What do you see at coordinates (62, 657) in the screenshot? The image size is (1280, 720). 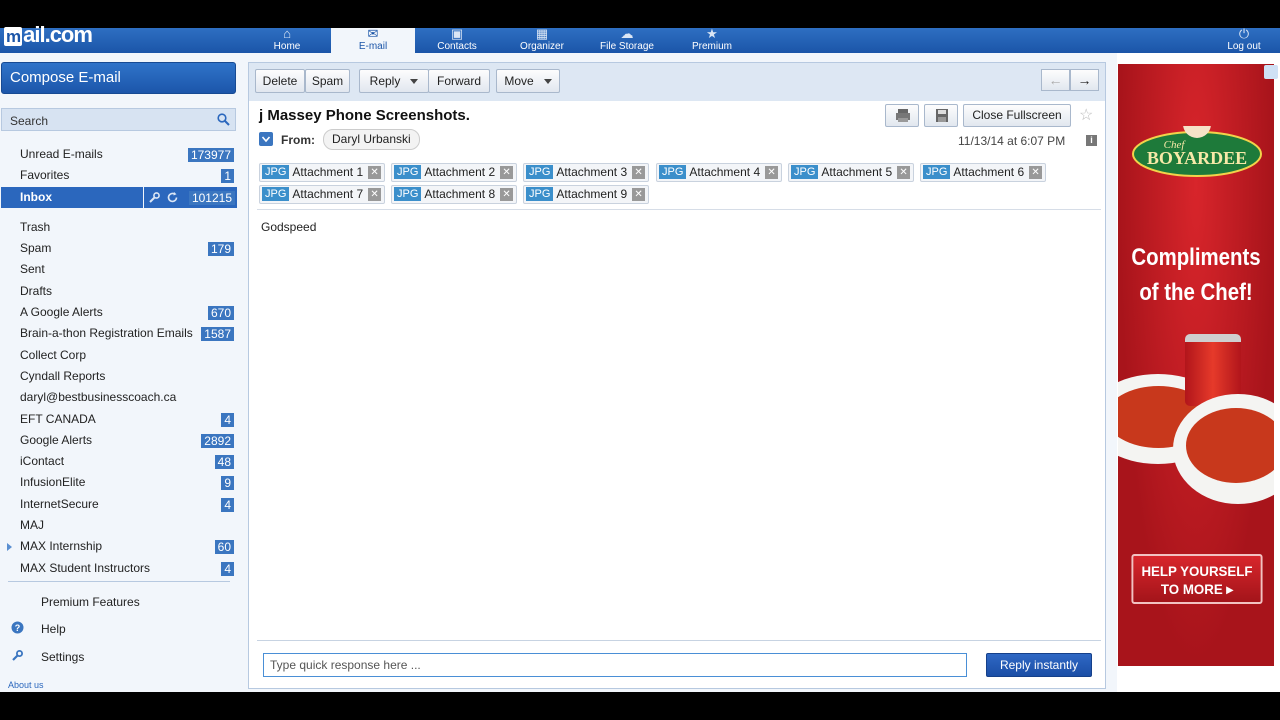 I see `settings-link: Settings` at bounding box center [62, 657].